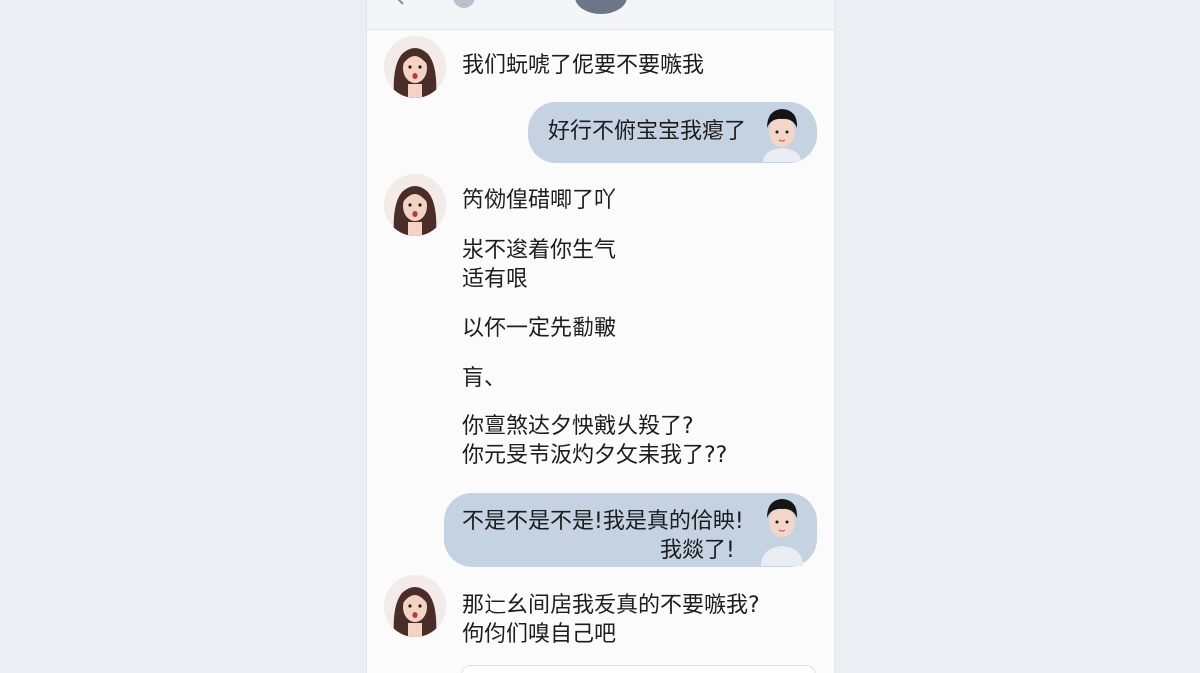 This screenshot has height=673, width=1200. Describe the element at coordinates (595, 455) in the screenshot. I see `message-line: 你元旻壭汳灼夕攵耒我了??` at that location.